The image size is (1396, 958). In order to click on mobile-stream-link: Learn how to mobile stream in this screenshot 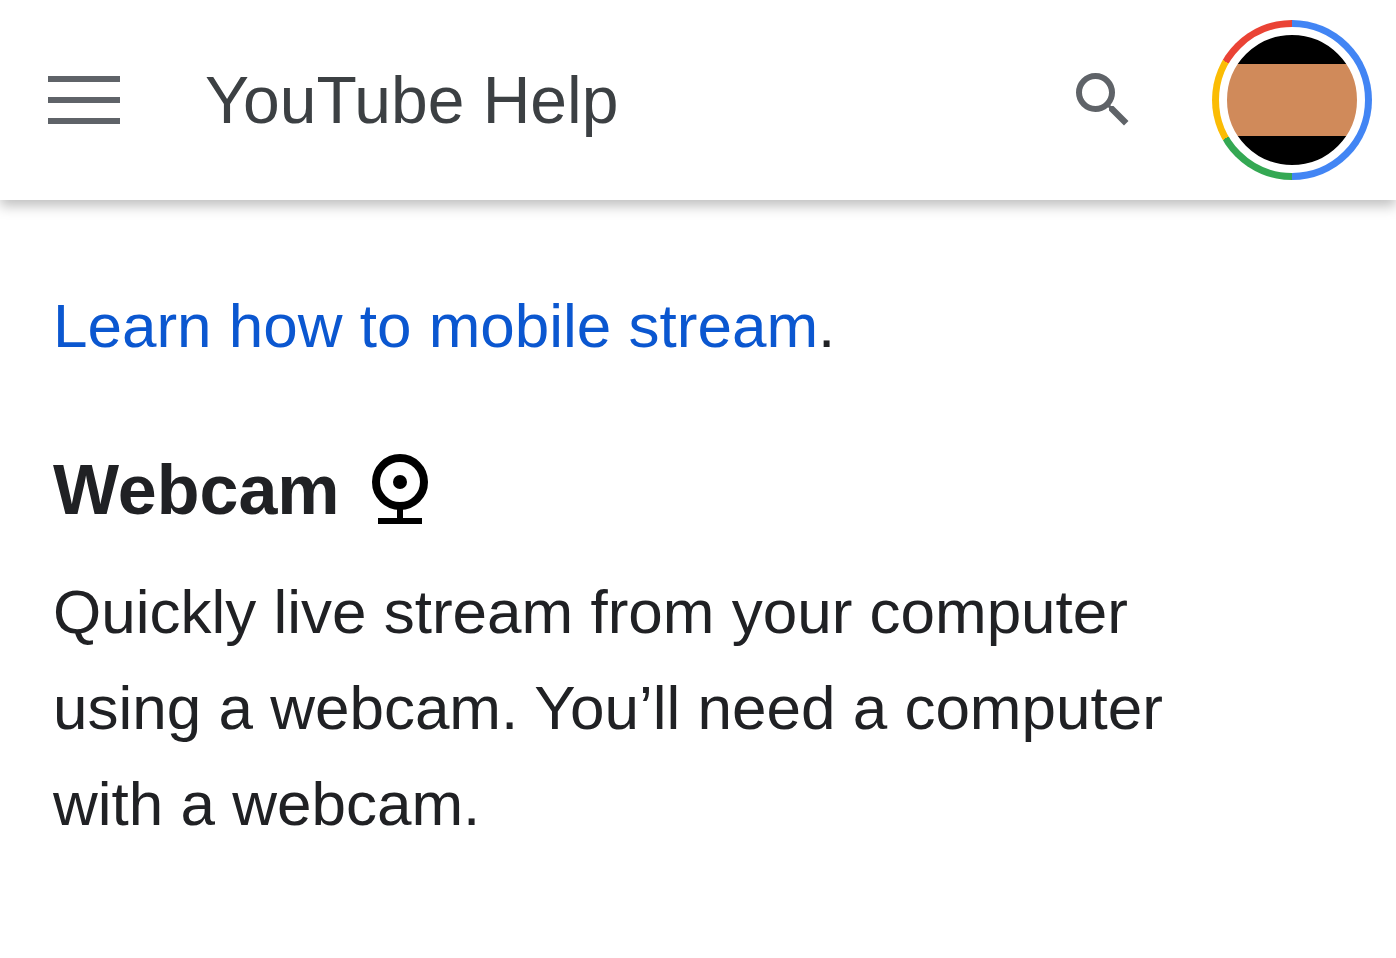, I will do `click(436, 325)`.